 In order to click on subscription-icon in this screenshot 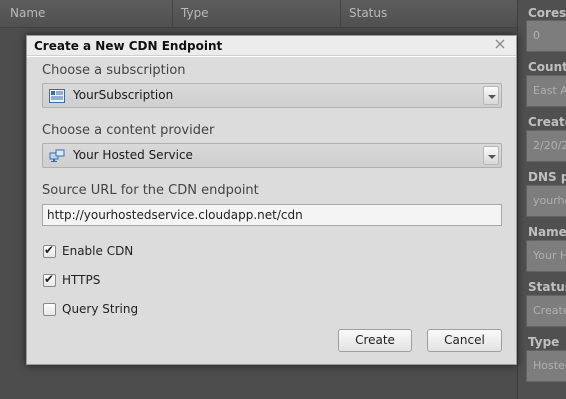, I will do `click(57, 96)`.